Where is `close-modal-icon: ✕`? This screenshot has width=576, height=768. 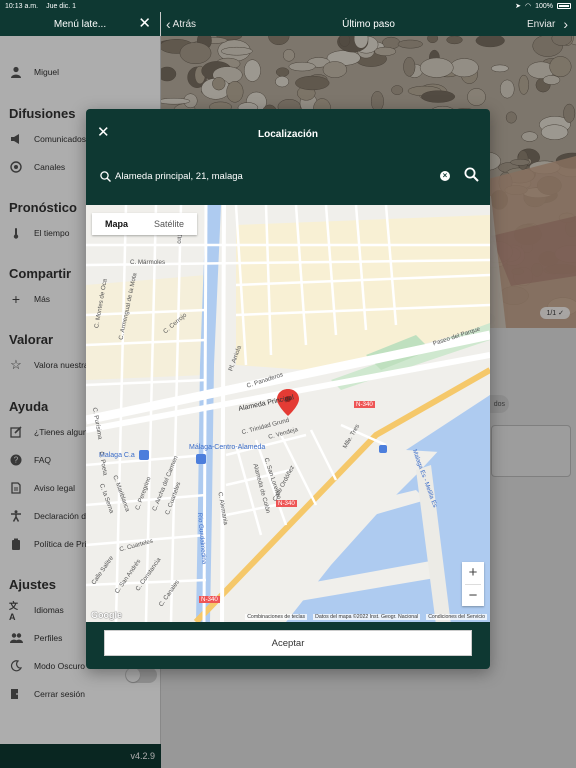 close-modal-icon: ✕ is located at coordinates (103, 132).